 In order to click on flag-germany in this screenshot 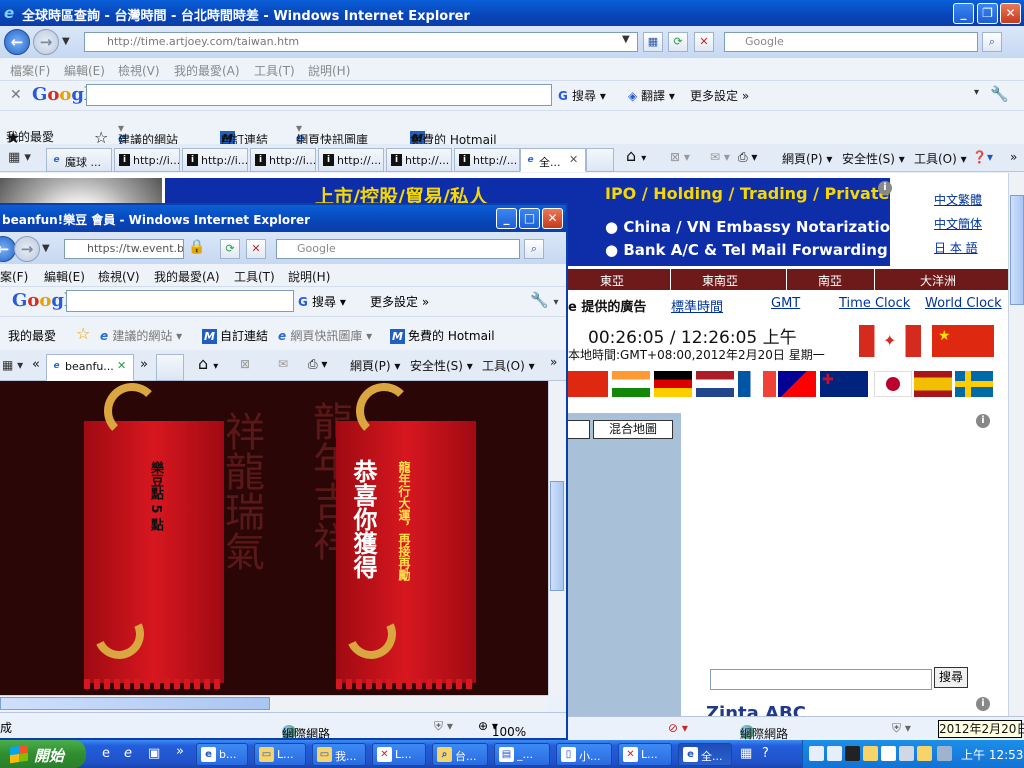, I will do `click(673, 384)`.